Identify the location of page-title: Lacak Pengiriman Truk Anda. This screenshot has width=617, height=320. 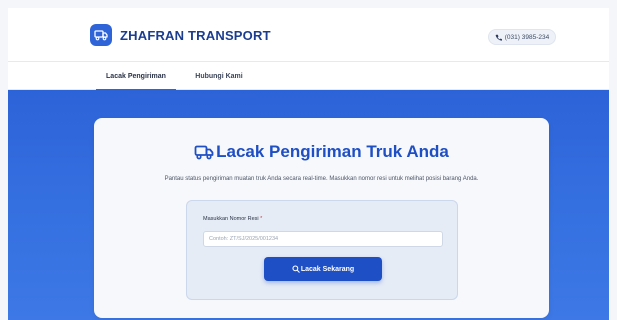
(321, 152).